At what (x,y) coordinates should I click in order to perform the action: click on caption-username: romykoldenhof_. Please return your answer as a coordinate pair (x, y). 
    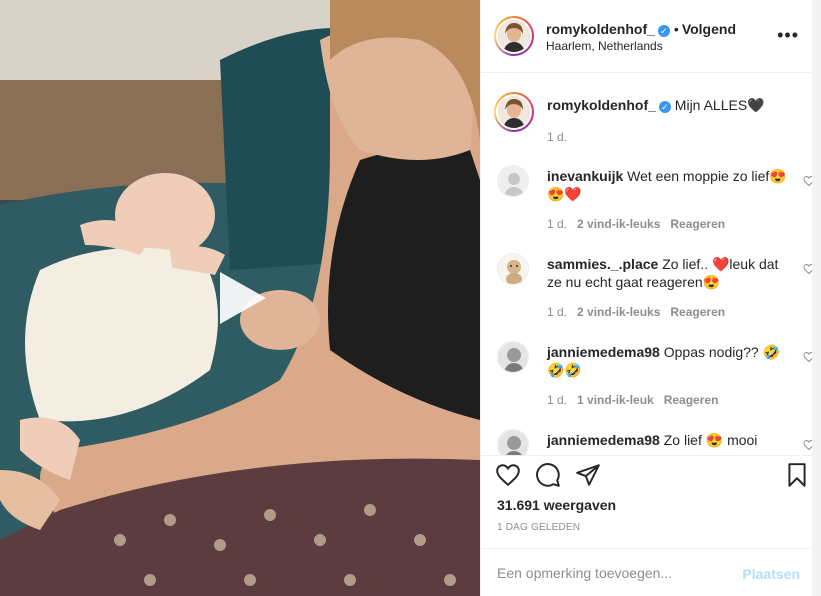
    Looking at the image, I should click on (601, 105).